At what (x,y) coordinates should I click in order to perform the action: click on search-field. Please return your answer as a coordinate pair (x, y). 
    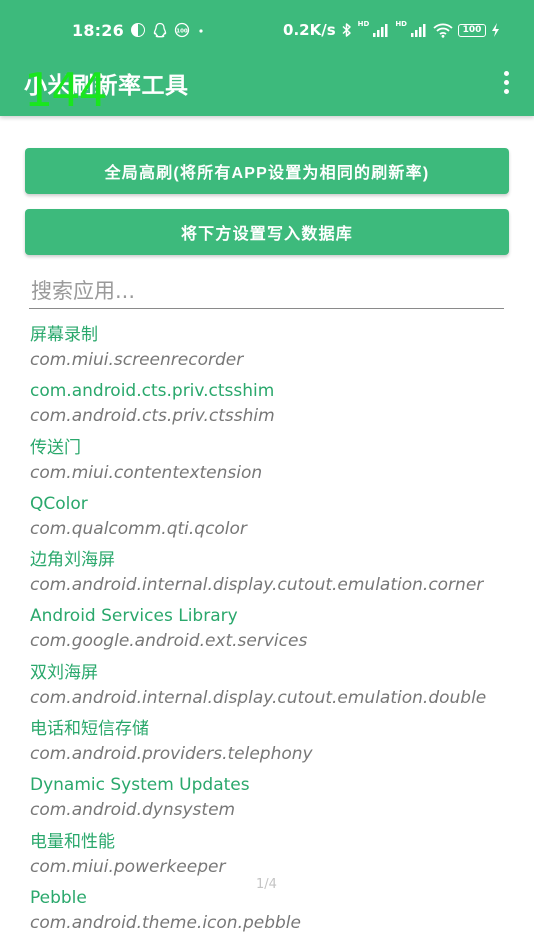
    Looking at the image, I should click on (268, 292).